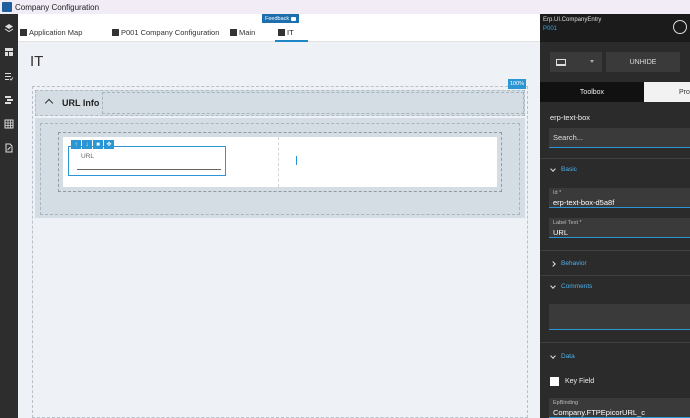 This screenshot has width=690, height=418. Describe the element at coordinates (568, 356) in the screenshot. I see `section-label: Data` at that location.